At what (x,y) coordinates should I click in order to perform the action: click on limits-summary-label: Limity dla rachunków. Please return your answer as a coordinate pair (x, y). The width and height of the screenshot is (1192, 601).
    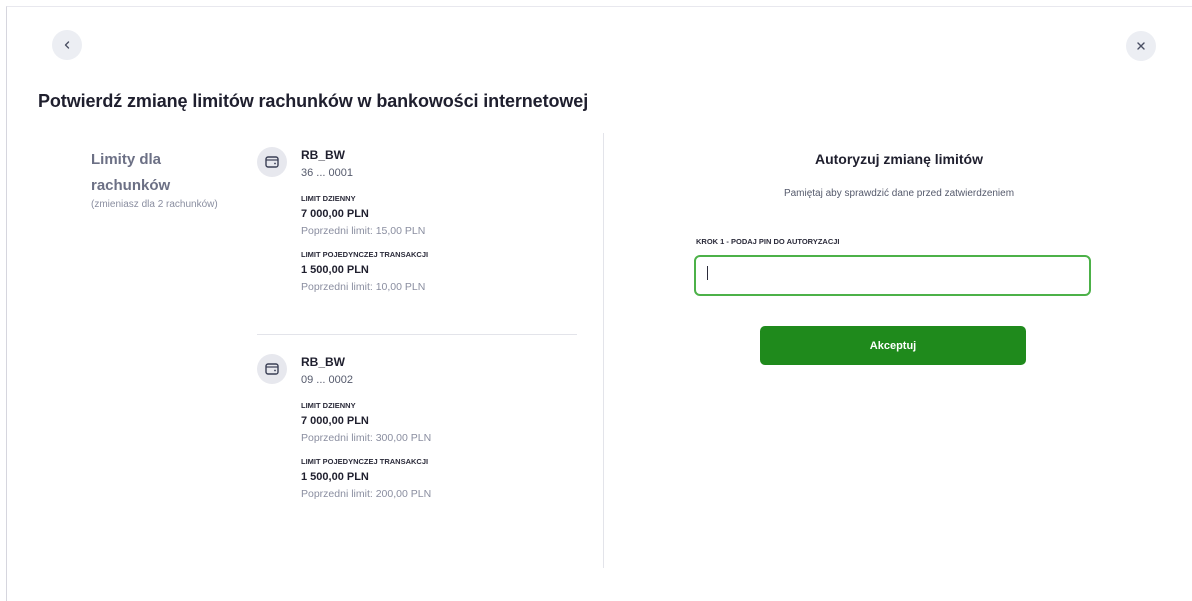
    Looking at the image, I should click on (131, 172).